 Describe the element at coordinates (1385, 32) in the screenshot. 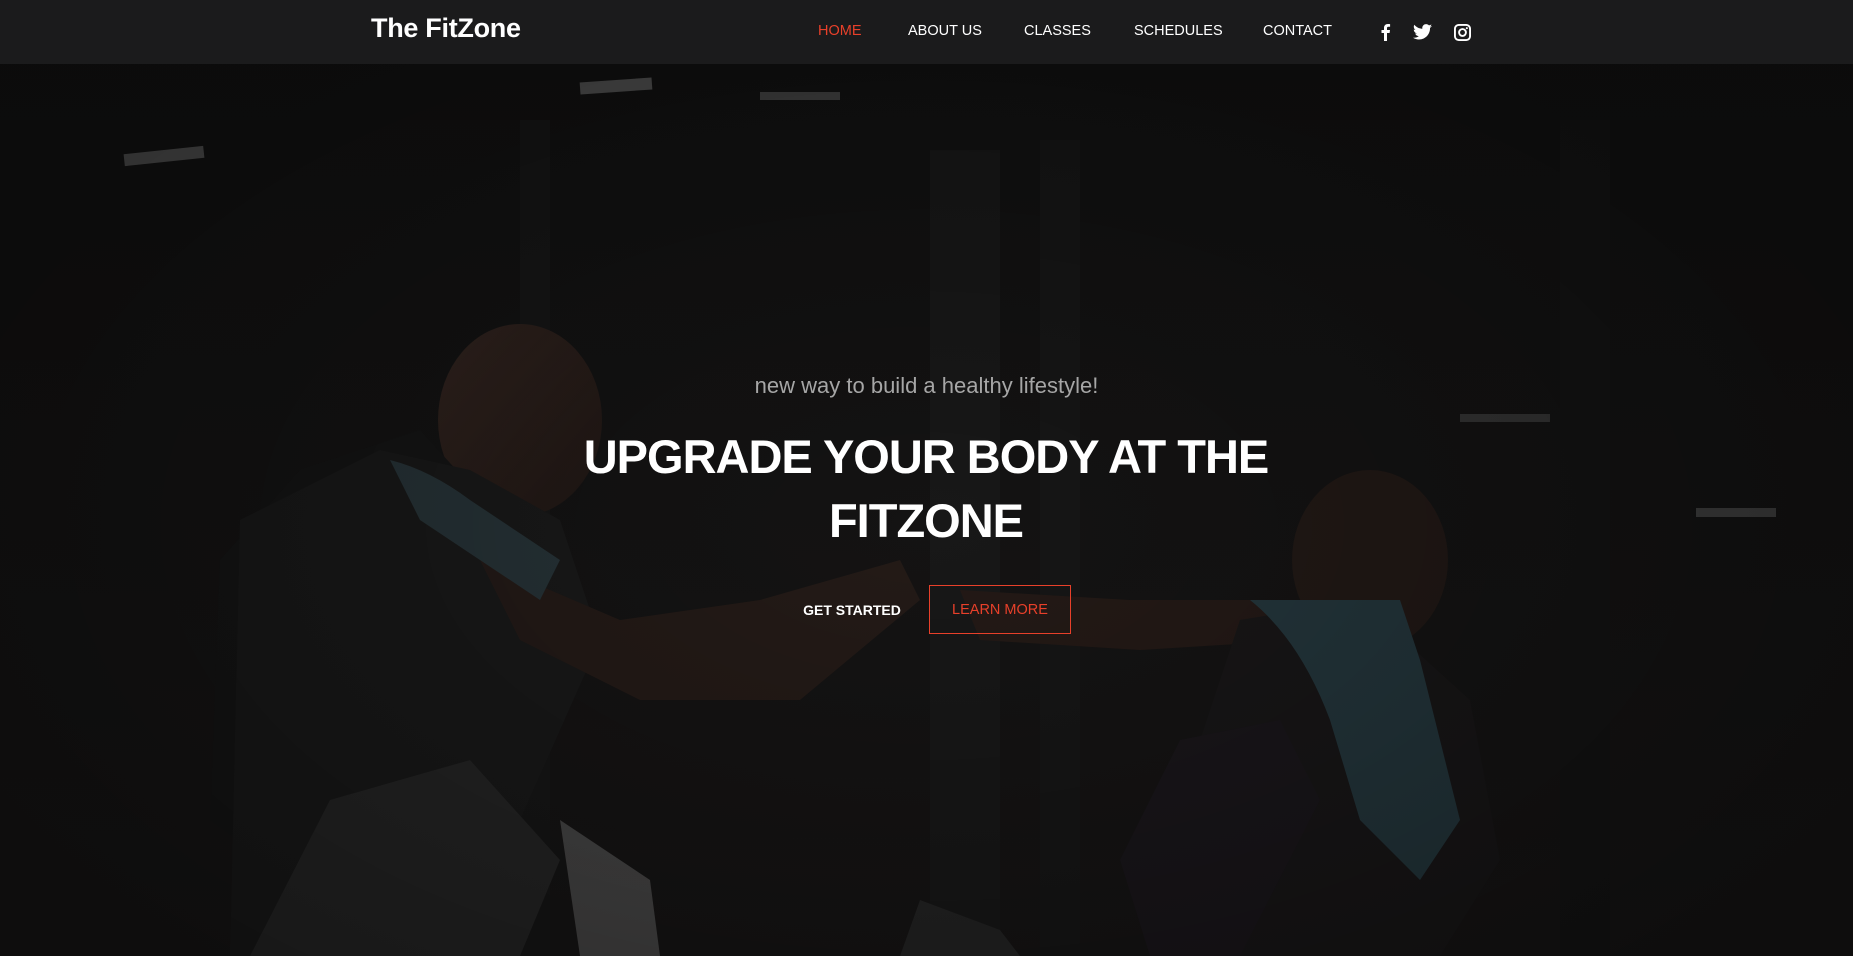

I see `facebook-icon` at that location.